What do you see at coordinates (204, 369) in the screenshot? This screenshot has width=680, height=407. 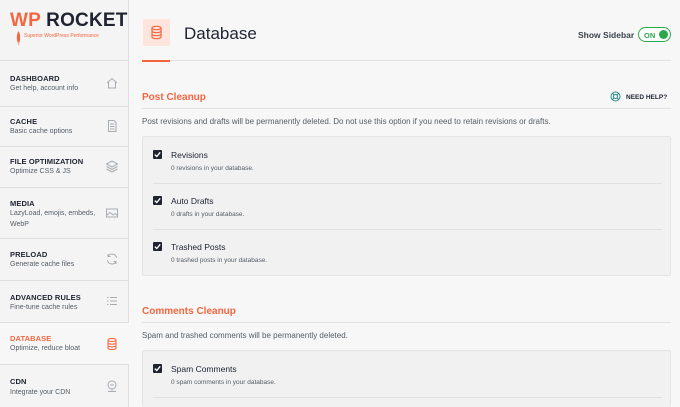 I see `option-label: Spam Comments` at bounding box center [204, 369].